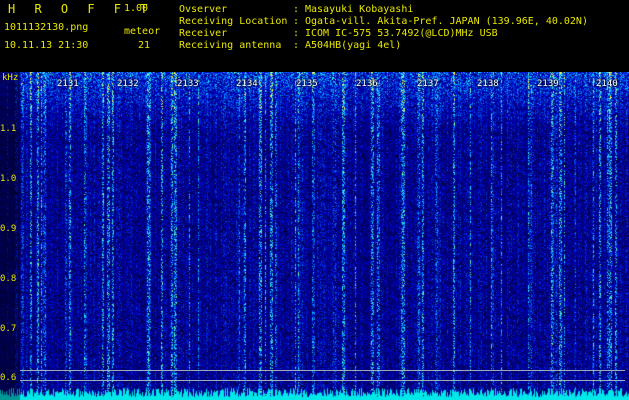 The image size is (629, 400). What do you see at coordinates (307, 84) in the screenshot?
I see `x-tick-label: 2135` at bounding box center [307, 84].